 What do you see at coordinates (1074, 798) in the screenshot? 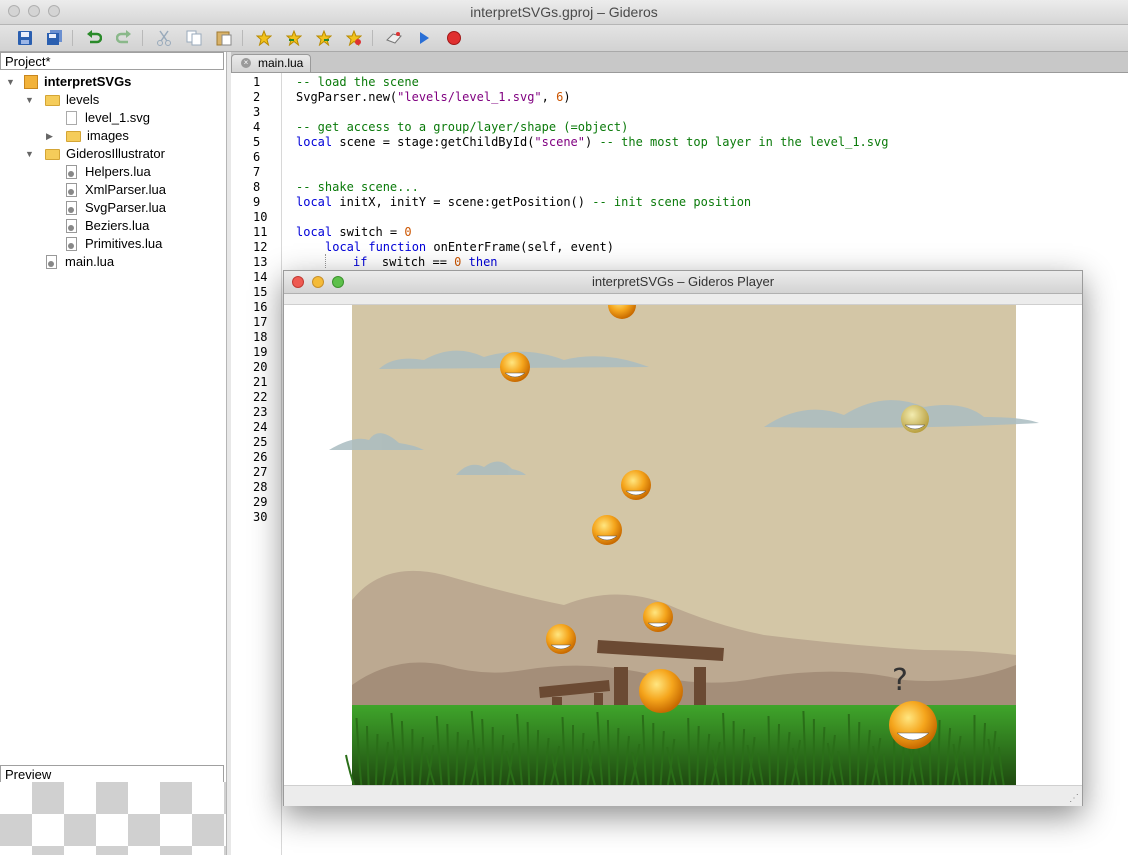
I see `resize-grip-icon: ⋰` at bounding box center [1074, 798].